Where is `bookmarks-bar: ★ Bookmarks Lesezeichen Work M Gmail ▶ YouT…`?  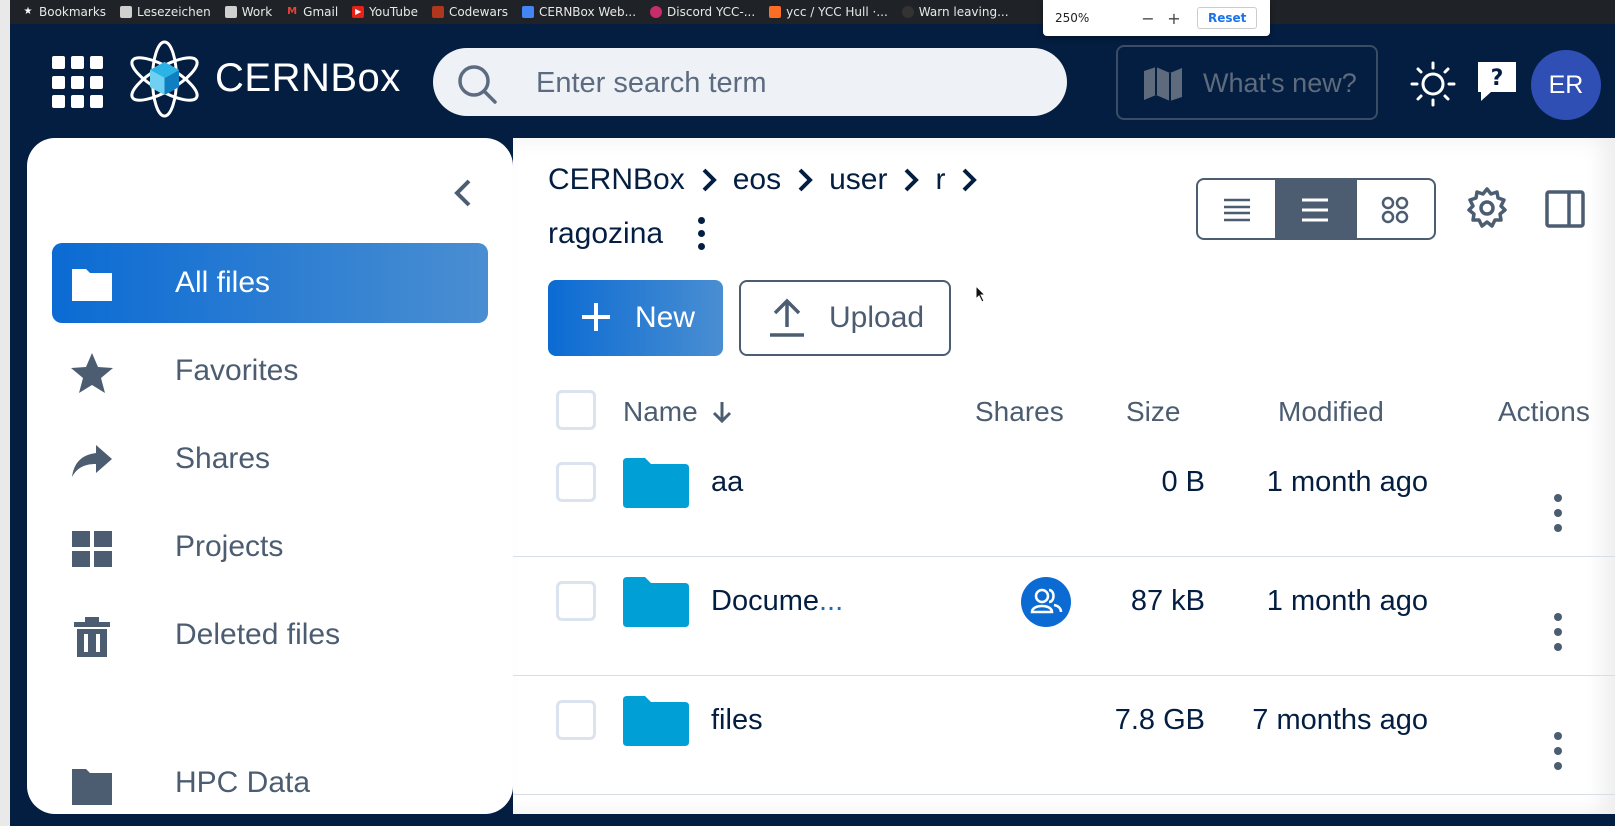 bookmarks-bar: ★ Bookmarks Lesezeichen Work M Gmail ▶ YouT… is located at coordinates (812, 12).